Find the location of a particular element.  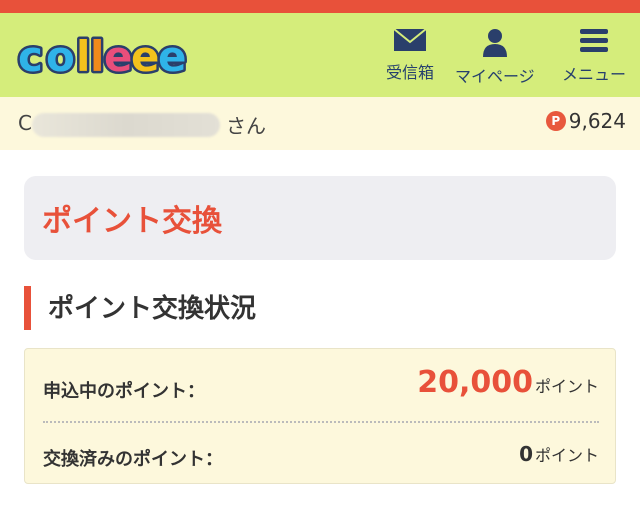

top-accent-stripe is located at coordinates (320, 6).